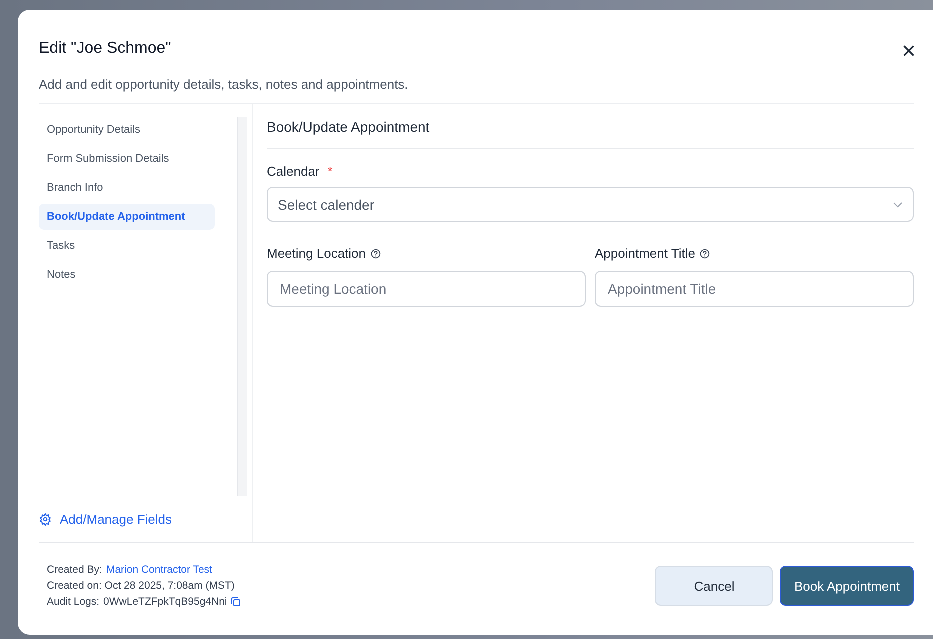 This screenshot has height=639, width=933. What do you see at coordinates (141, 586) in the screenshot?
I see `created-on-text: Created on: Oct 28 2025, 7:08am (MST)` at bounding box center [141, 586].